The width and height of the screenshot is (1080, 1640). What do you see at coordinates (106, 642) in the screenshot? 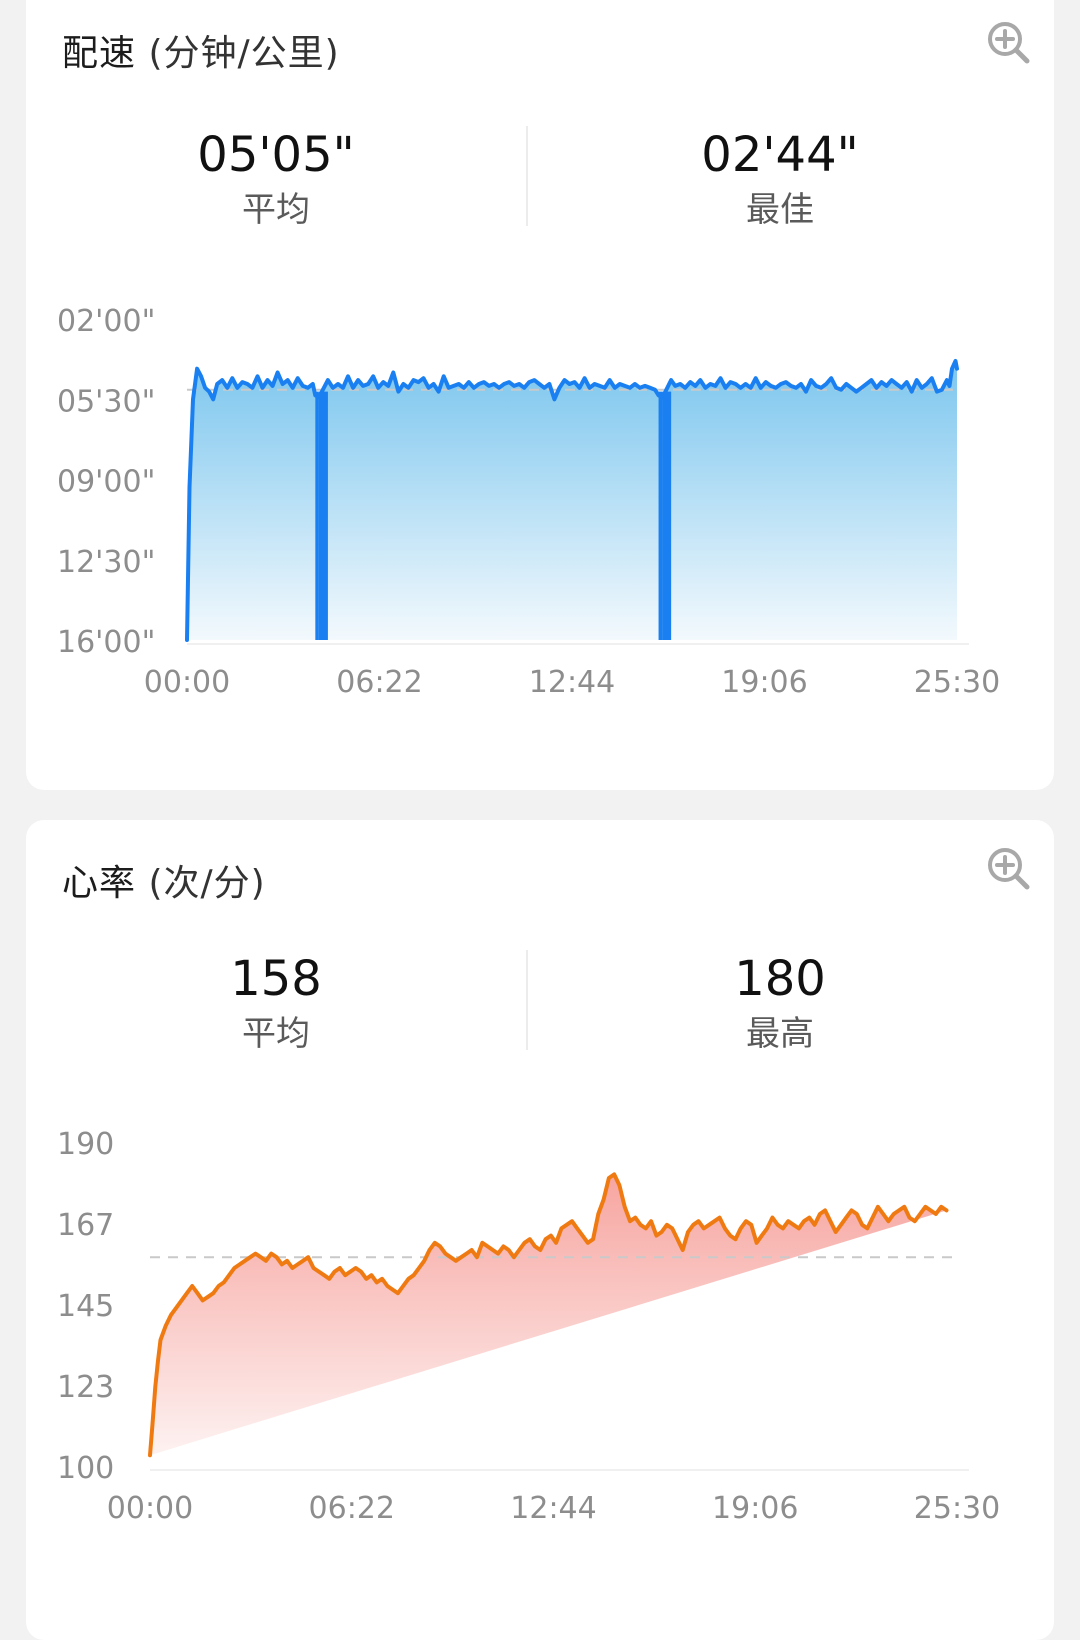
I see `y-tick-label: 16'00"` at bounding box center [106, 642].